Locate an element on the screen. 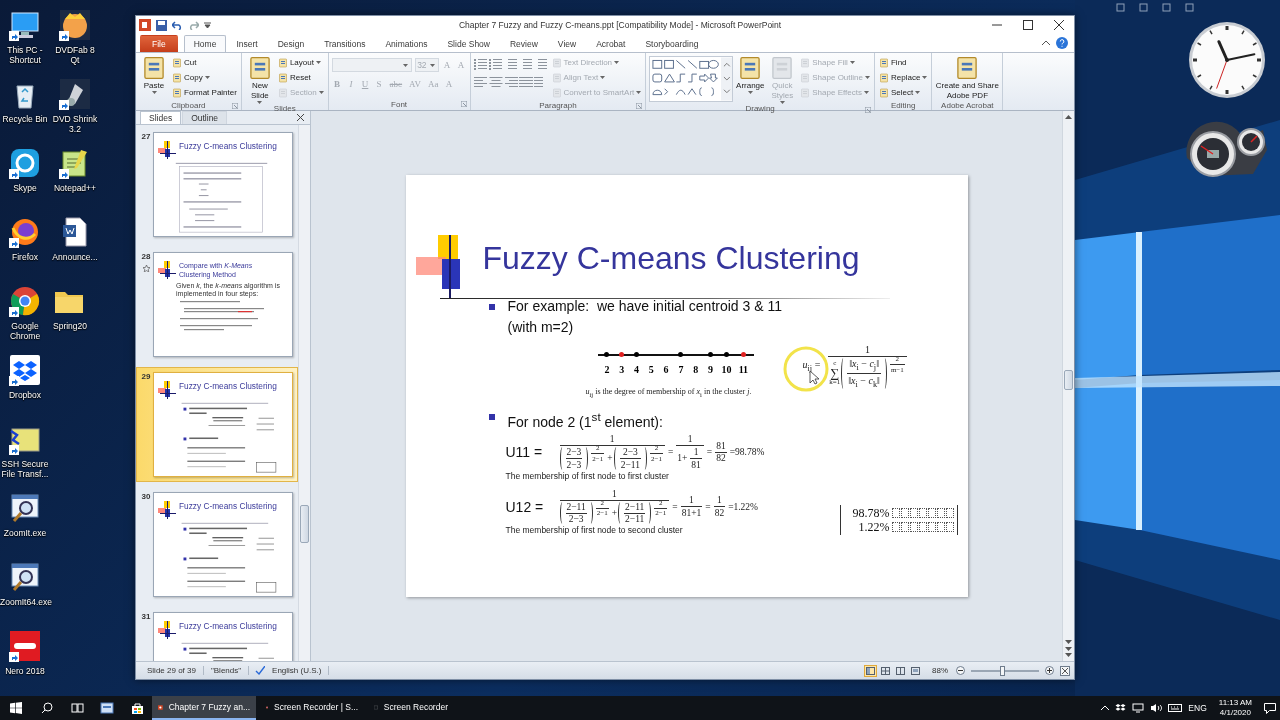 This screenshot has height=720, width=1280. taskbar-clock: 11:13 AM 4/1/2020 is located at coordinates (1235, 708).